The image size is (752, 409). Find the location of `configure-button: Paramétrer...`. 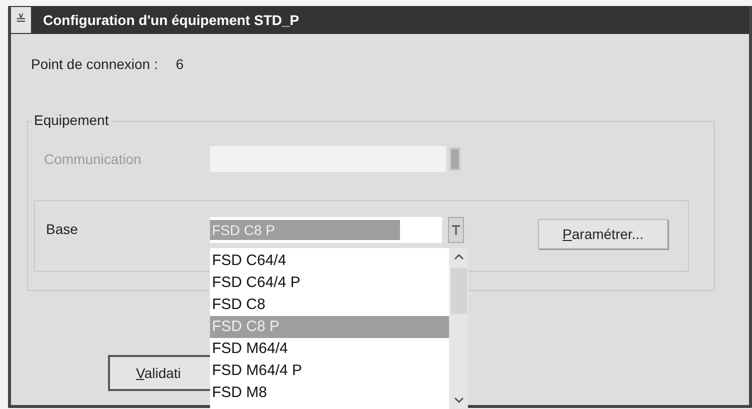

configure-button: Paramétrer... is located at coordinates (603, 234).